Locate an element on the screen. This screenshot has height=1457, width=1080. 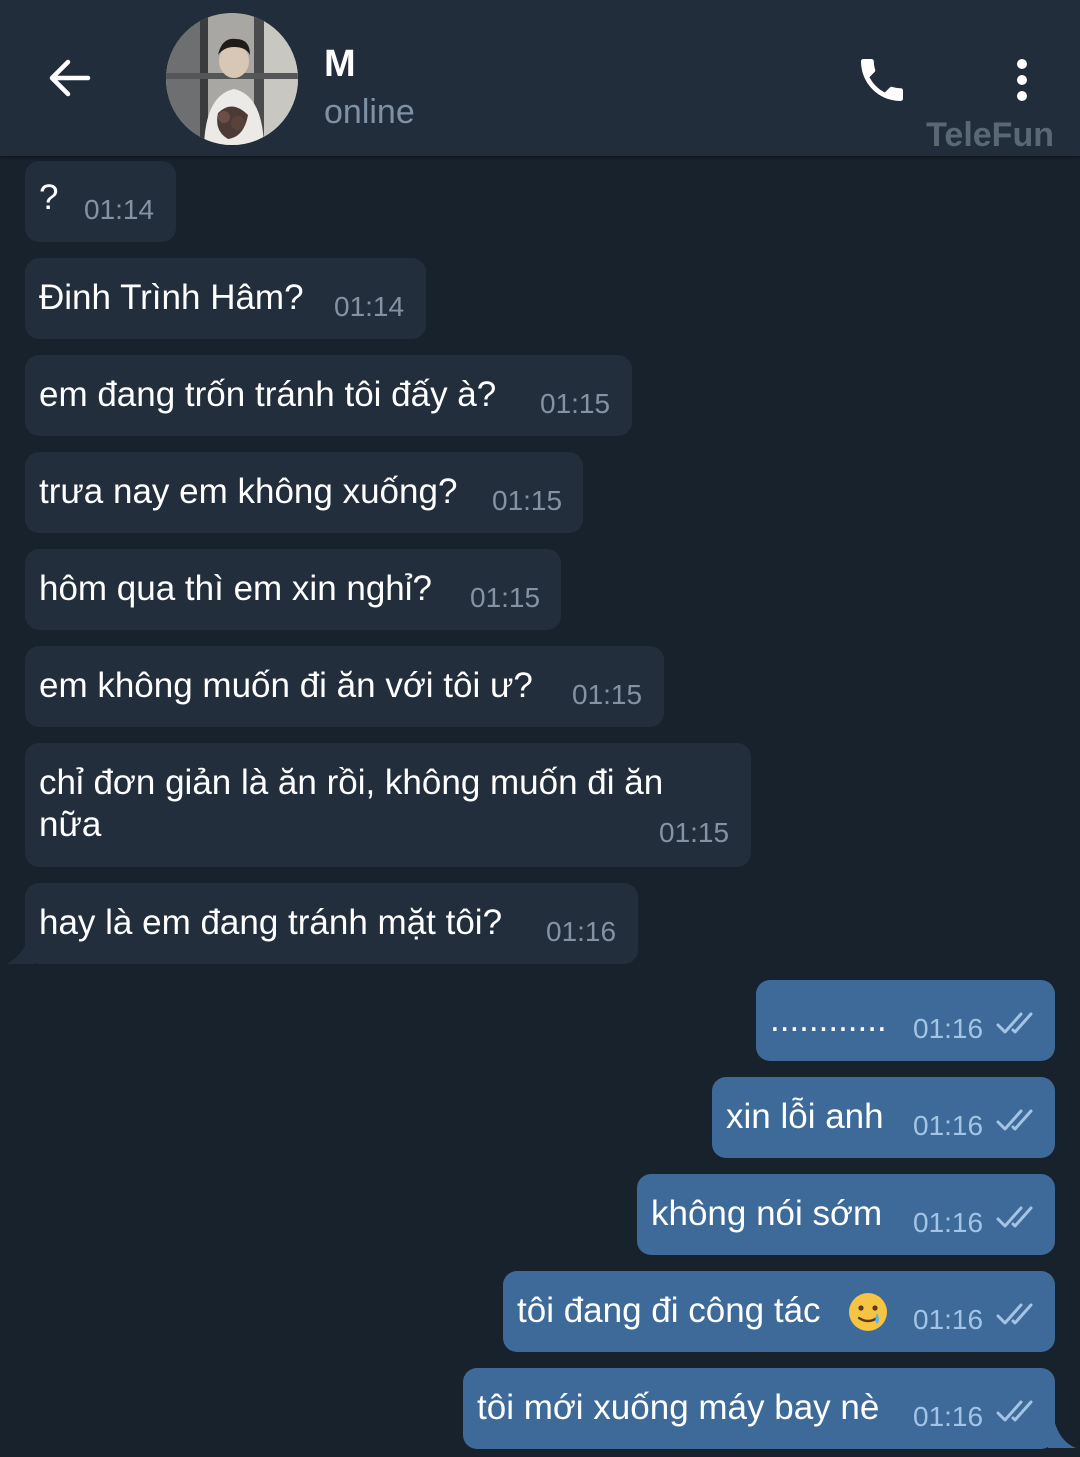
avatar-photo is located at coordinates (232, 79).